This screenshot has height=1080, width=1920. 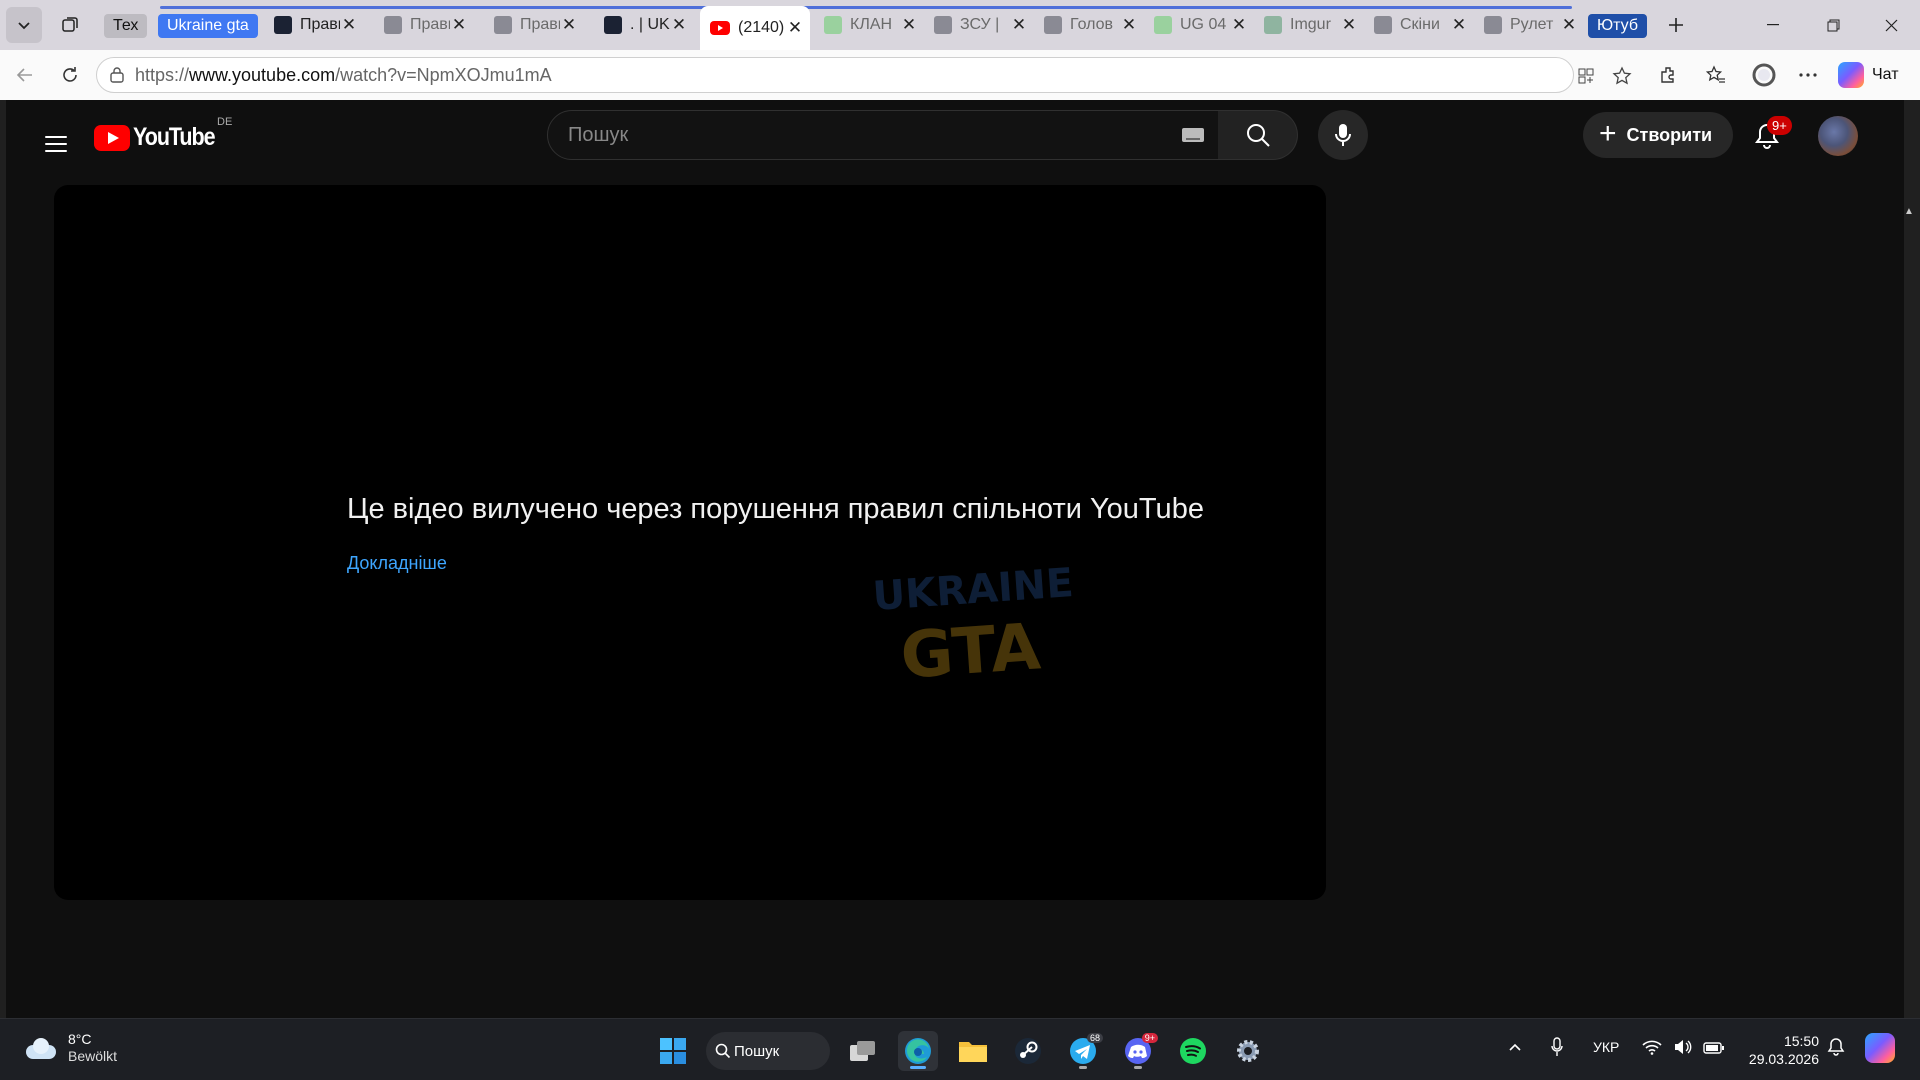 I want to click on tab-zsu: ЗСУ | ✕, so click(x=979, y=25).